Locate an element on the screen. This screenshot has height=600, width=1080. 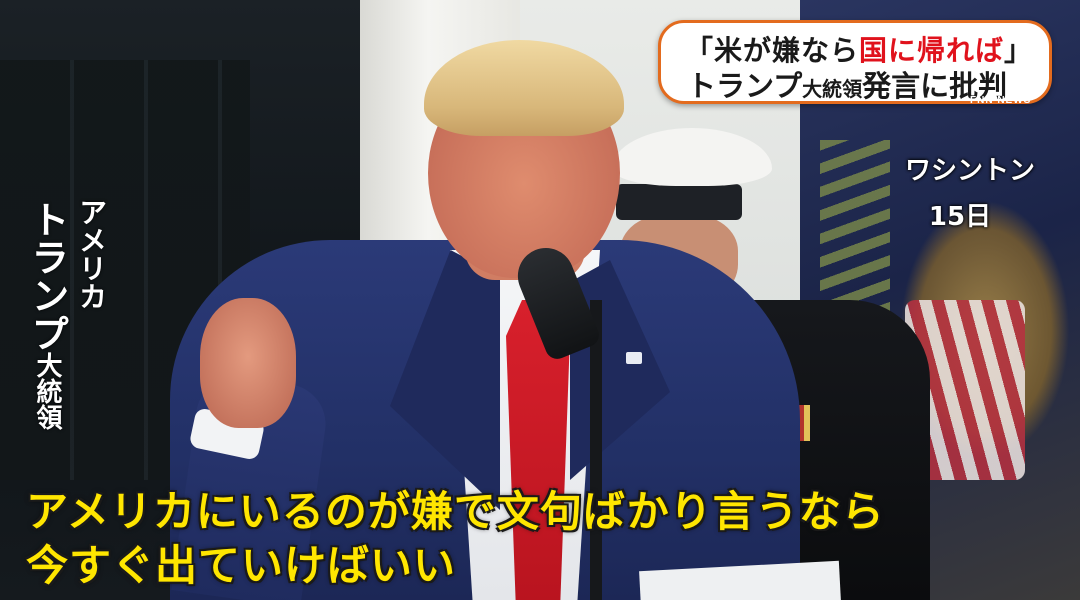
speaker-fist is located at coordinates (248, 363).